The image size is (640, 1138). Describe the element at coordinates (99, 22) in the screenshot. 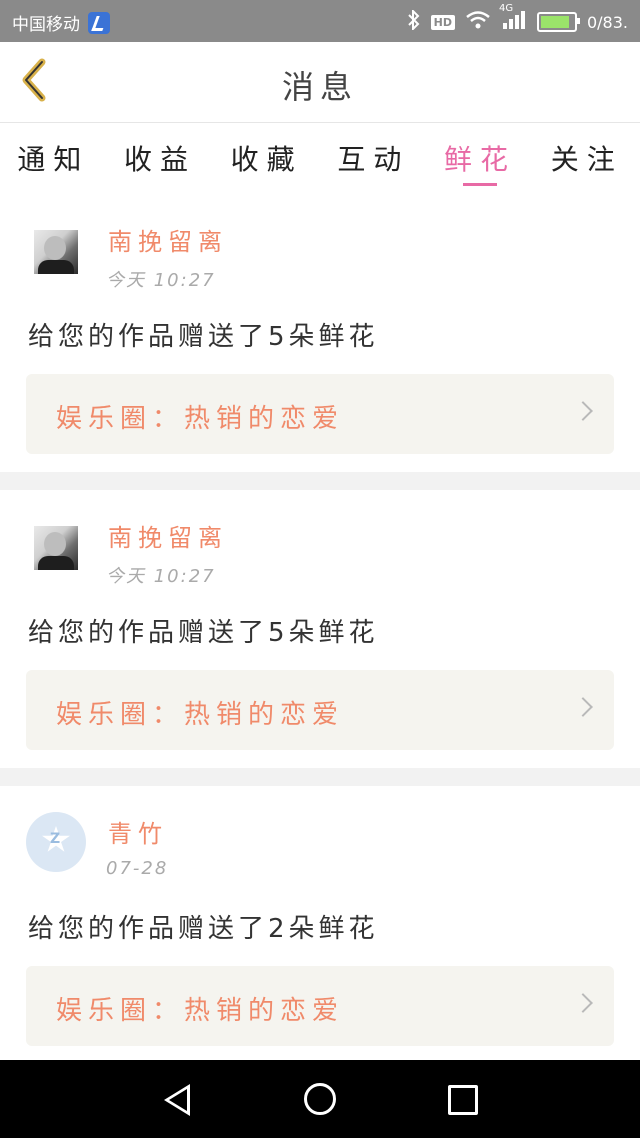

I see `app-notification-icon` at that location.